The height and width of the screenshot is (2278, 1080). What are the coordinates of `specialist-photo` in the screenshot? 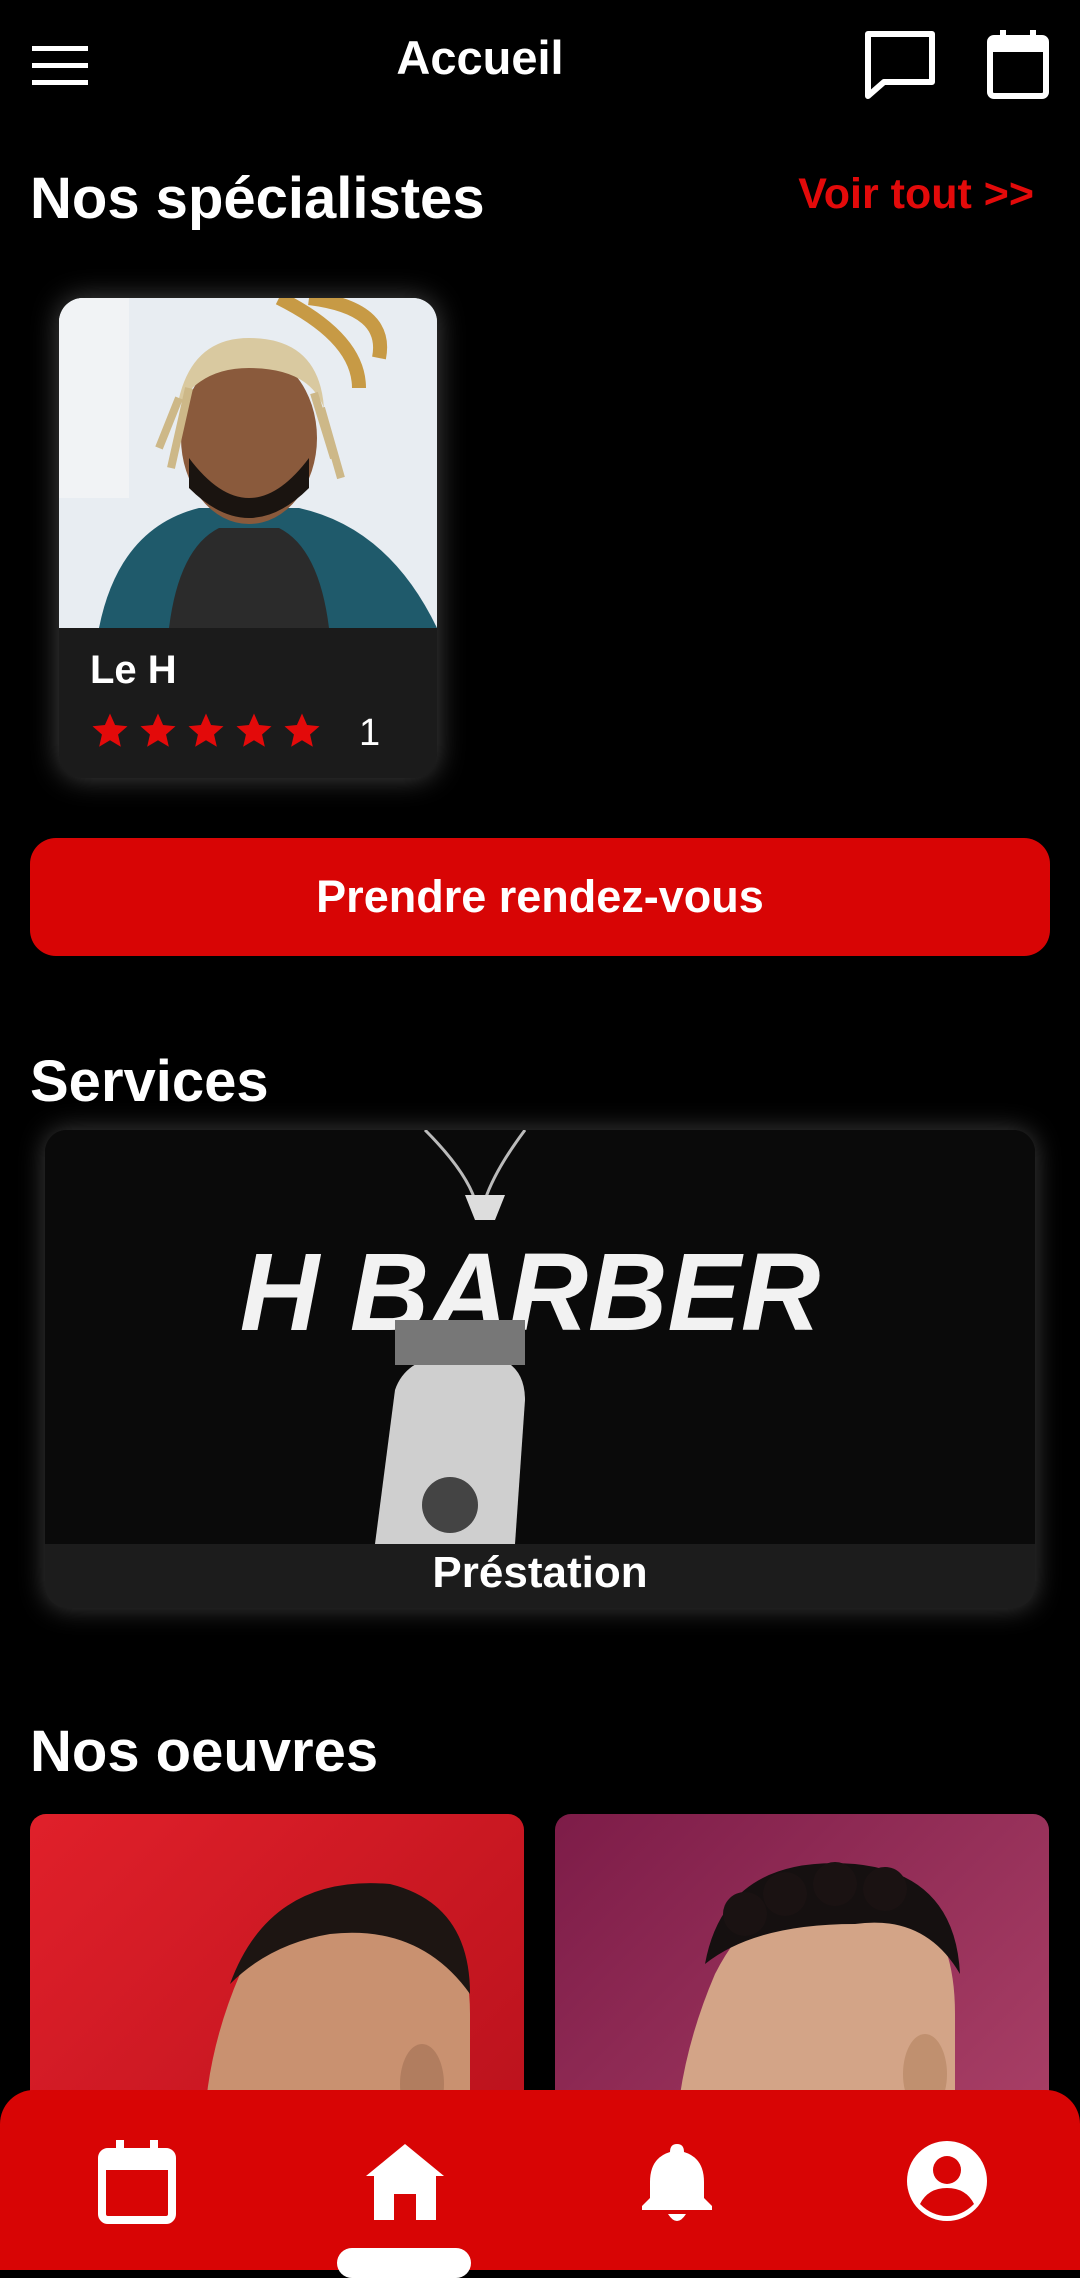 It's located at (248, 463).